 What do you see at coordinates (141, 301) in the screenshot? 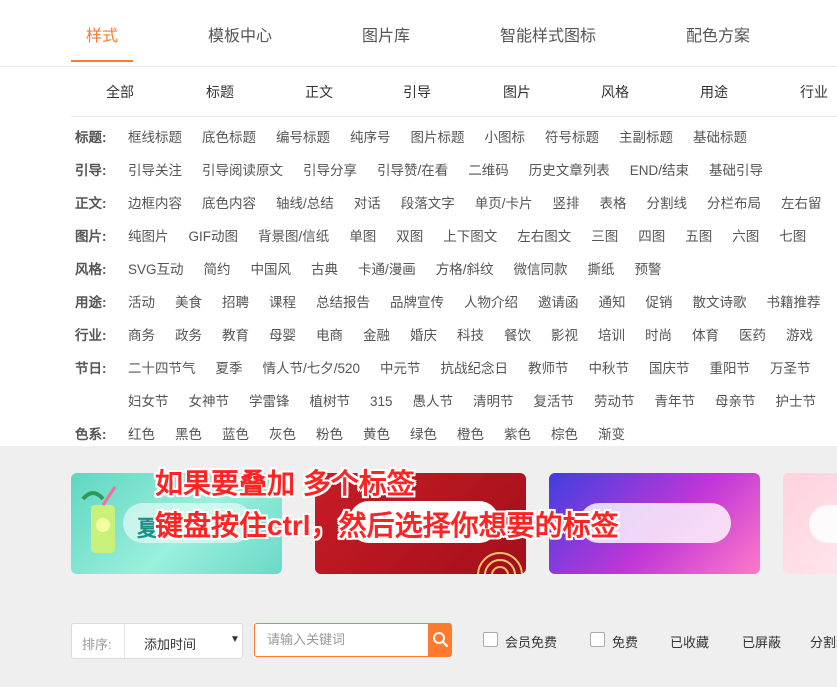
I see `tag-item: 活动` at bounding box center [141, 301].